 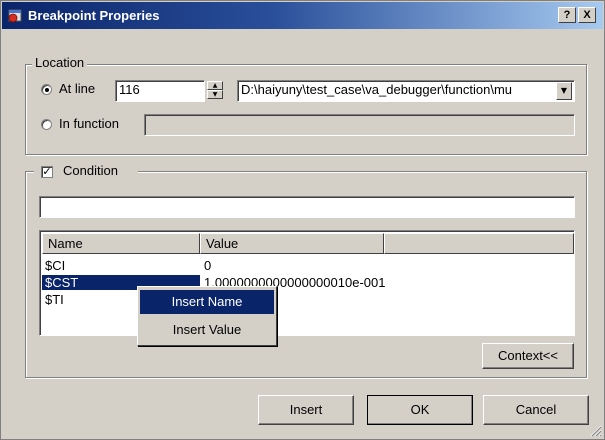 I want to click on column-header-name: Name, so click(x=121, y=243).